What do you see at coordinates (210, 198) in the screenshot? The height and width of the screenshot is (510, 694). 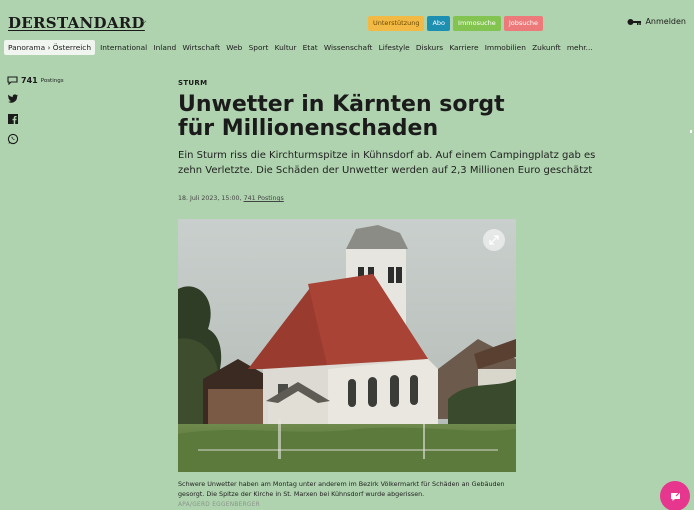 I see `article-date: 18. Juli 2023, 15:00,` at bounding box center [210, 198].